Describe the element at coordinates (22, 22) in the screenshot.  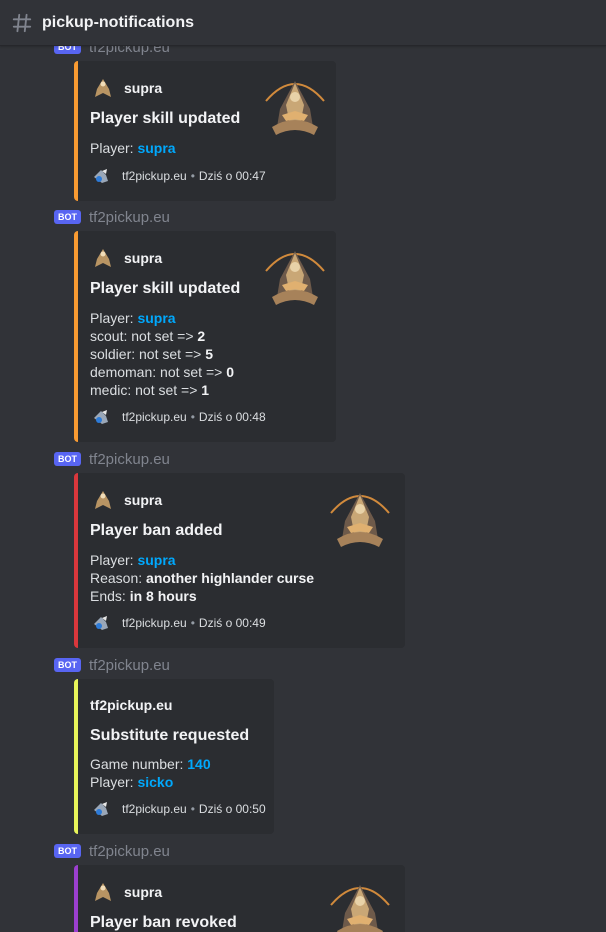
I see `hash-icon` at that location.